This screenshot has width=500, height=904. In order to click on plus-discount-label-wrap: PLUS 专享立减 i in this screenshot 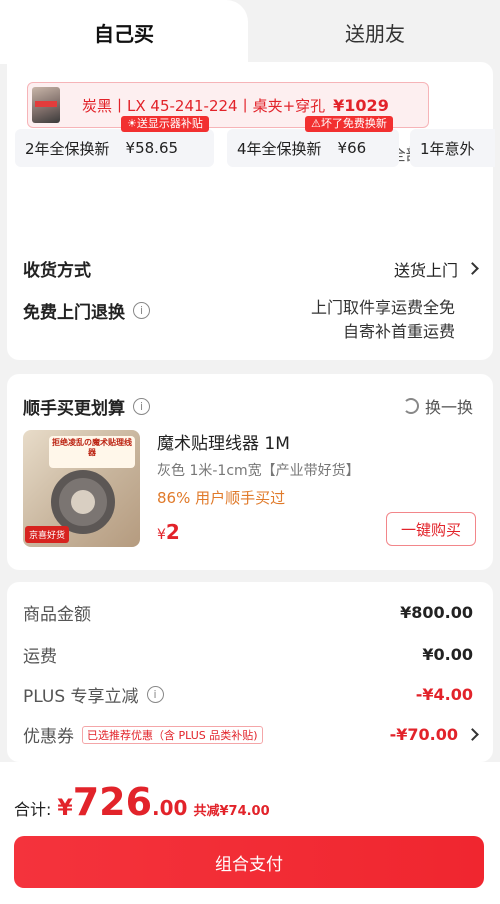, I will do `click(93, 694)`.